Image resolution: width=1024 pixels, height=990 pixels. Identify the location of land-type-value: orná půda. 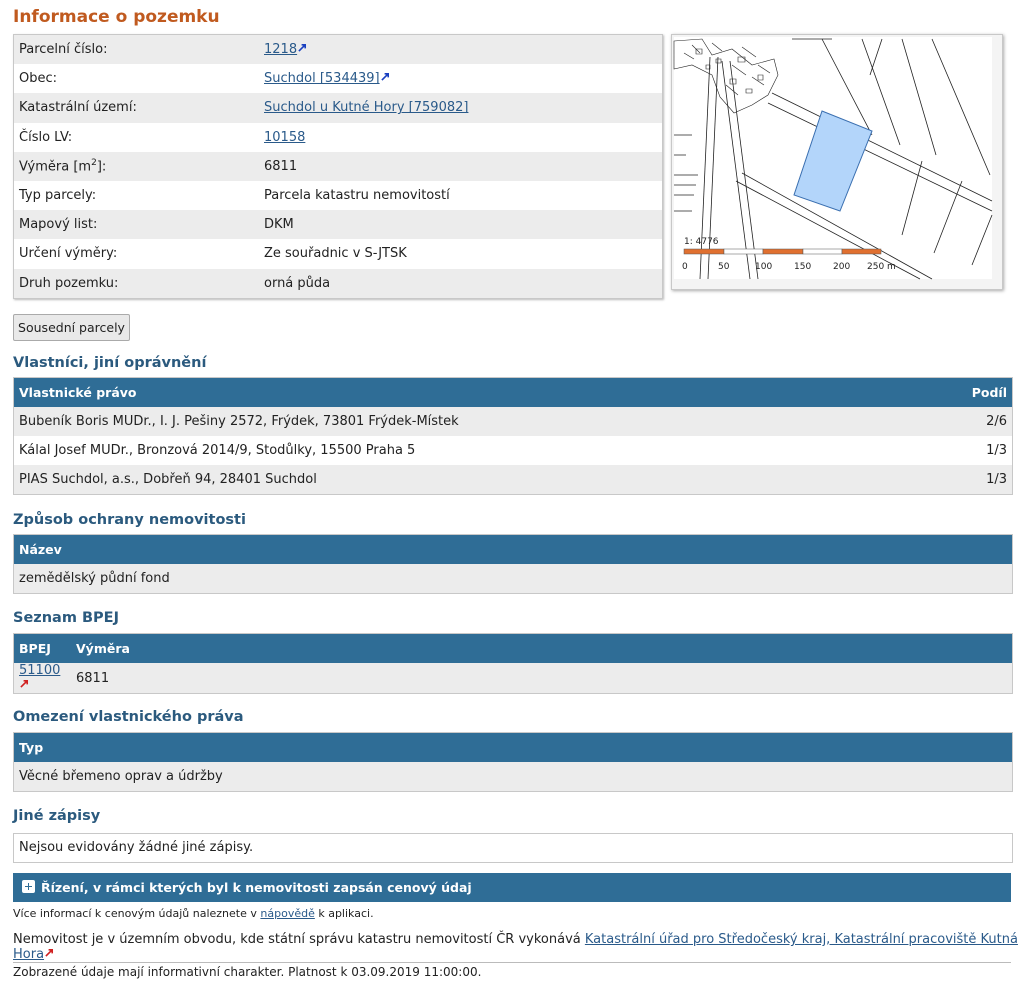
(460, 283).